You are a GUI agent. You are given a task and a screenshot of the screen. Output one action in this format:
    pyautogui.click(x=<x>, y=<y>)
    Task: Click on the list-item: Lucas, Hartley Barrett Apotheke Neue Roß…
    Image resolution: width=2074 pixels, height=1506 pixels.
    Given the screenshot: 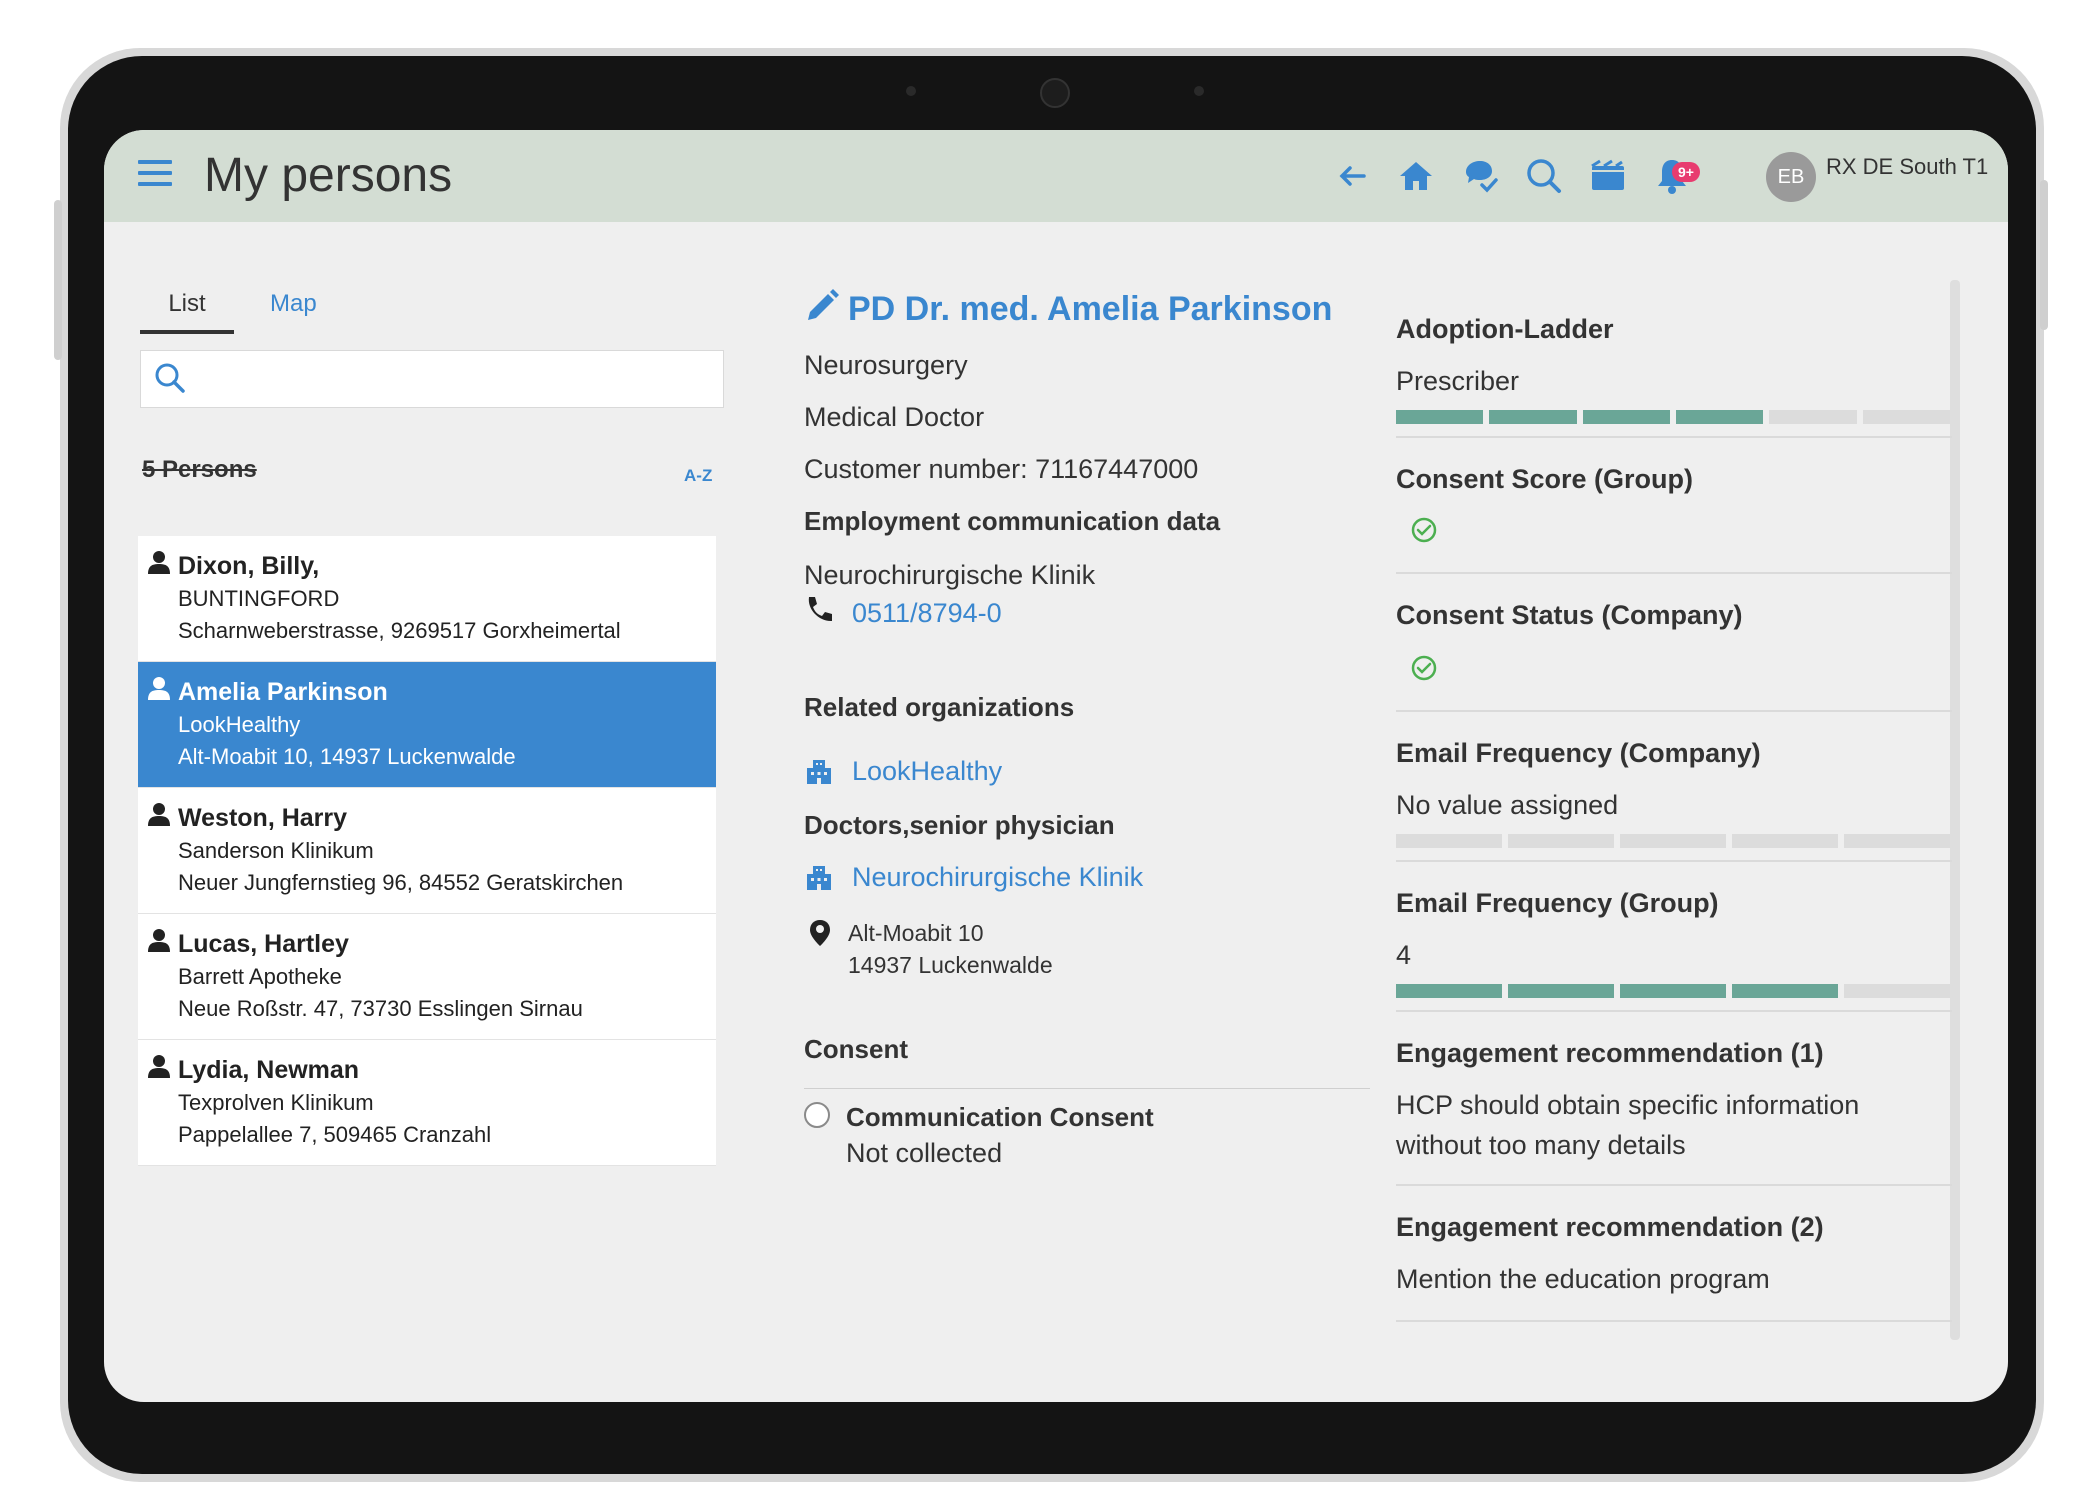 What is the action you would take?
    pyautogui.click(x=427, y=977)
    